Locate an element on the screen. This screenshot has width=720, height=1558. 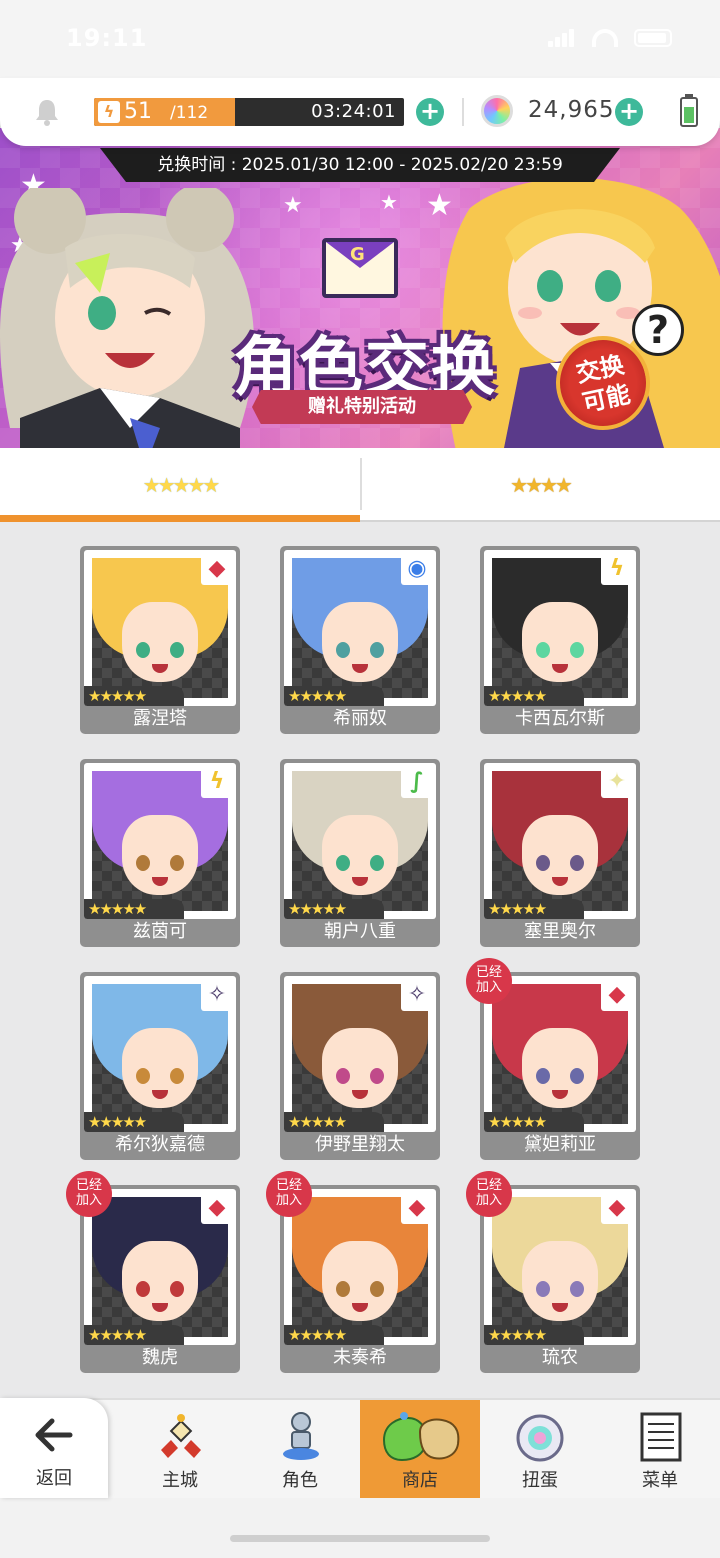
character-card: ◆ ★★★★★ 露涅塔 is located at coordinates (160, 640).